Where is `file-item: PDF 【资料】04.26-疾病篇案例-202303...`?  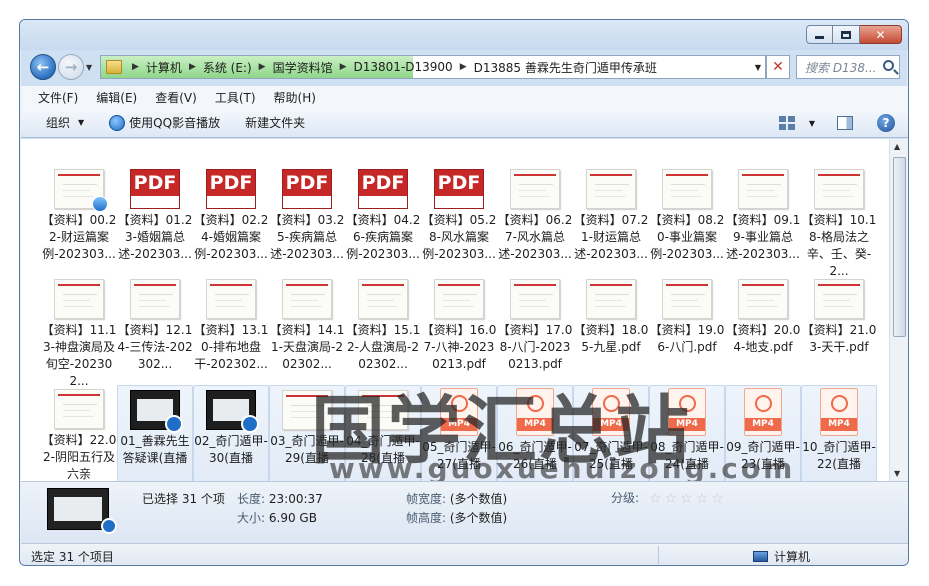
file-item: PDF 【资料】04.26-疾病篇案例-202303... is located at coordinates (383, 225).